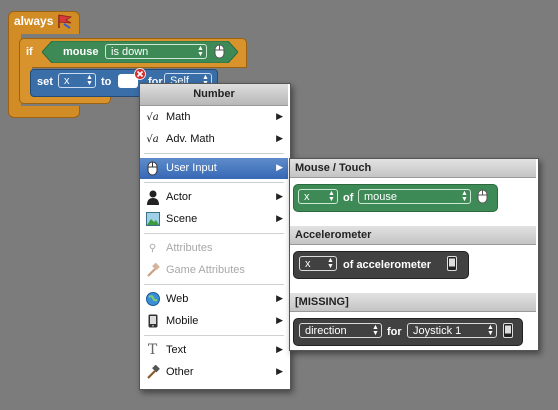 The width and height of the screenshot is (558, 410). What do you see at coordinates (77, 80) in the screenshot?
I see `set-variable-dropdown: x ▲ ▼` at bounding box center [77, 80].